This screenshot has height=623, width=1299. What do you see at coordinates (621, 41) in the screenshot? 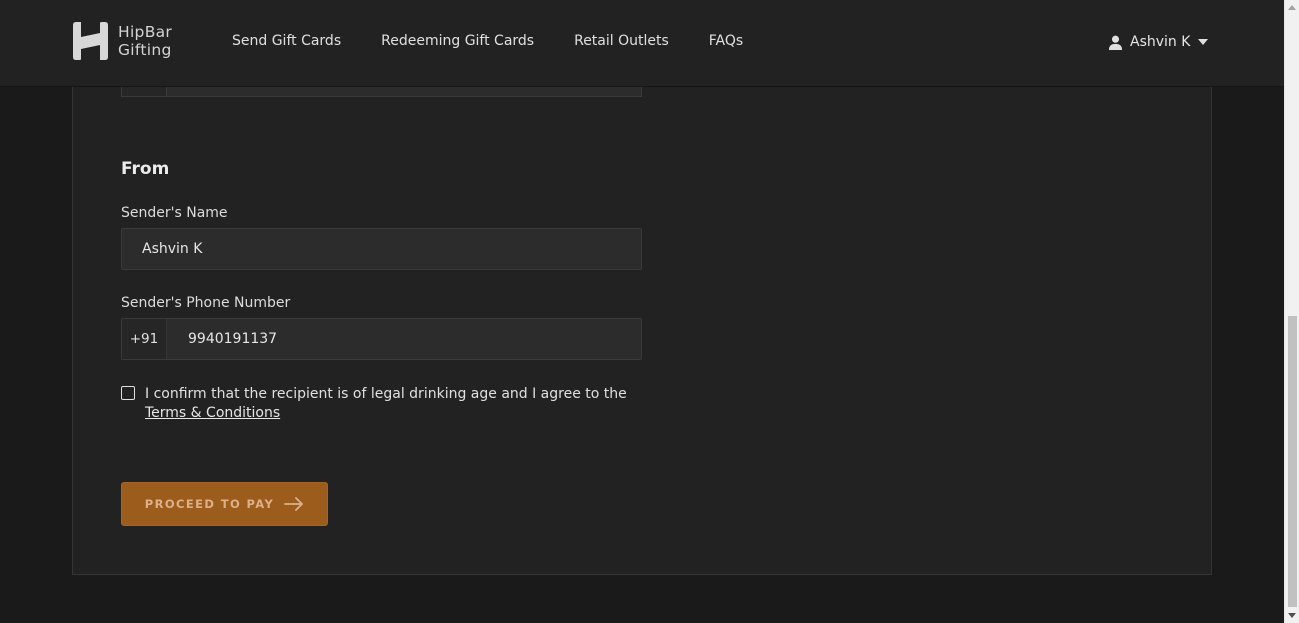
I see `nav-retail-outlets: Retail Outlets` at bounding box center [621, 41].